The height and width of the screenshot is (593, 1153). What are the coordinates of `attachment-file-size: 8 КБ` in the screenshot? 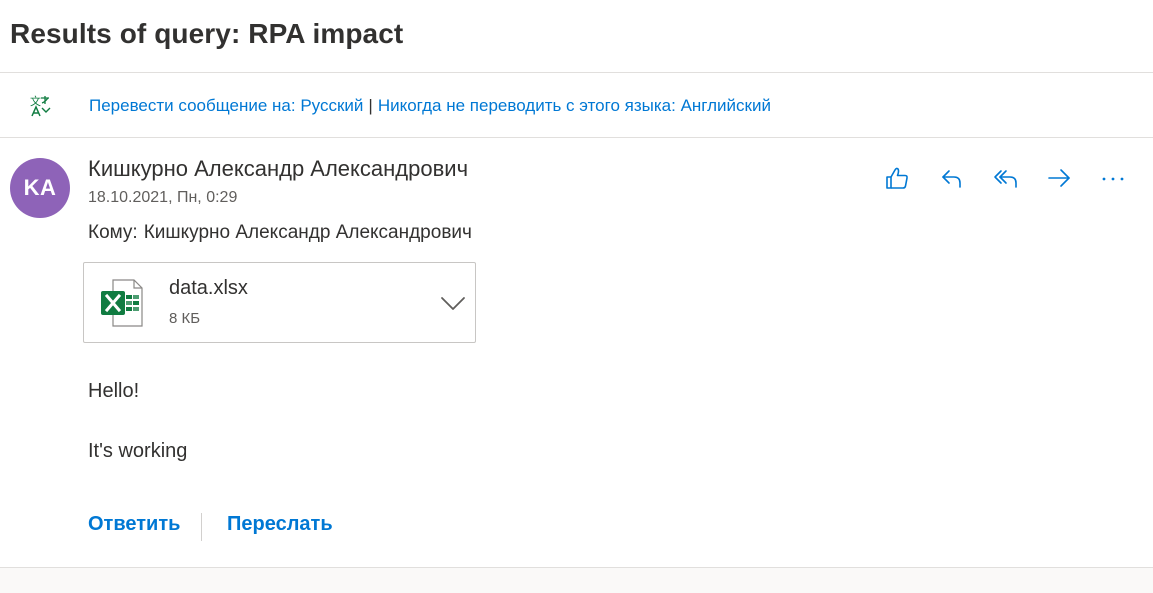 It's located at (185, 318).